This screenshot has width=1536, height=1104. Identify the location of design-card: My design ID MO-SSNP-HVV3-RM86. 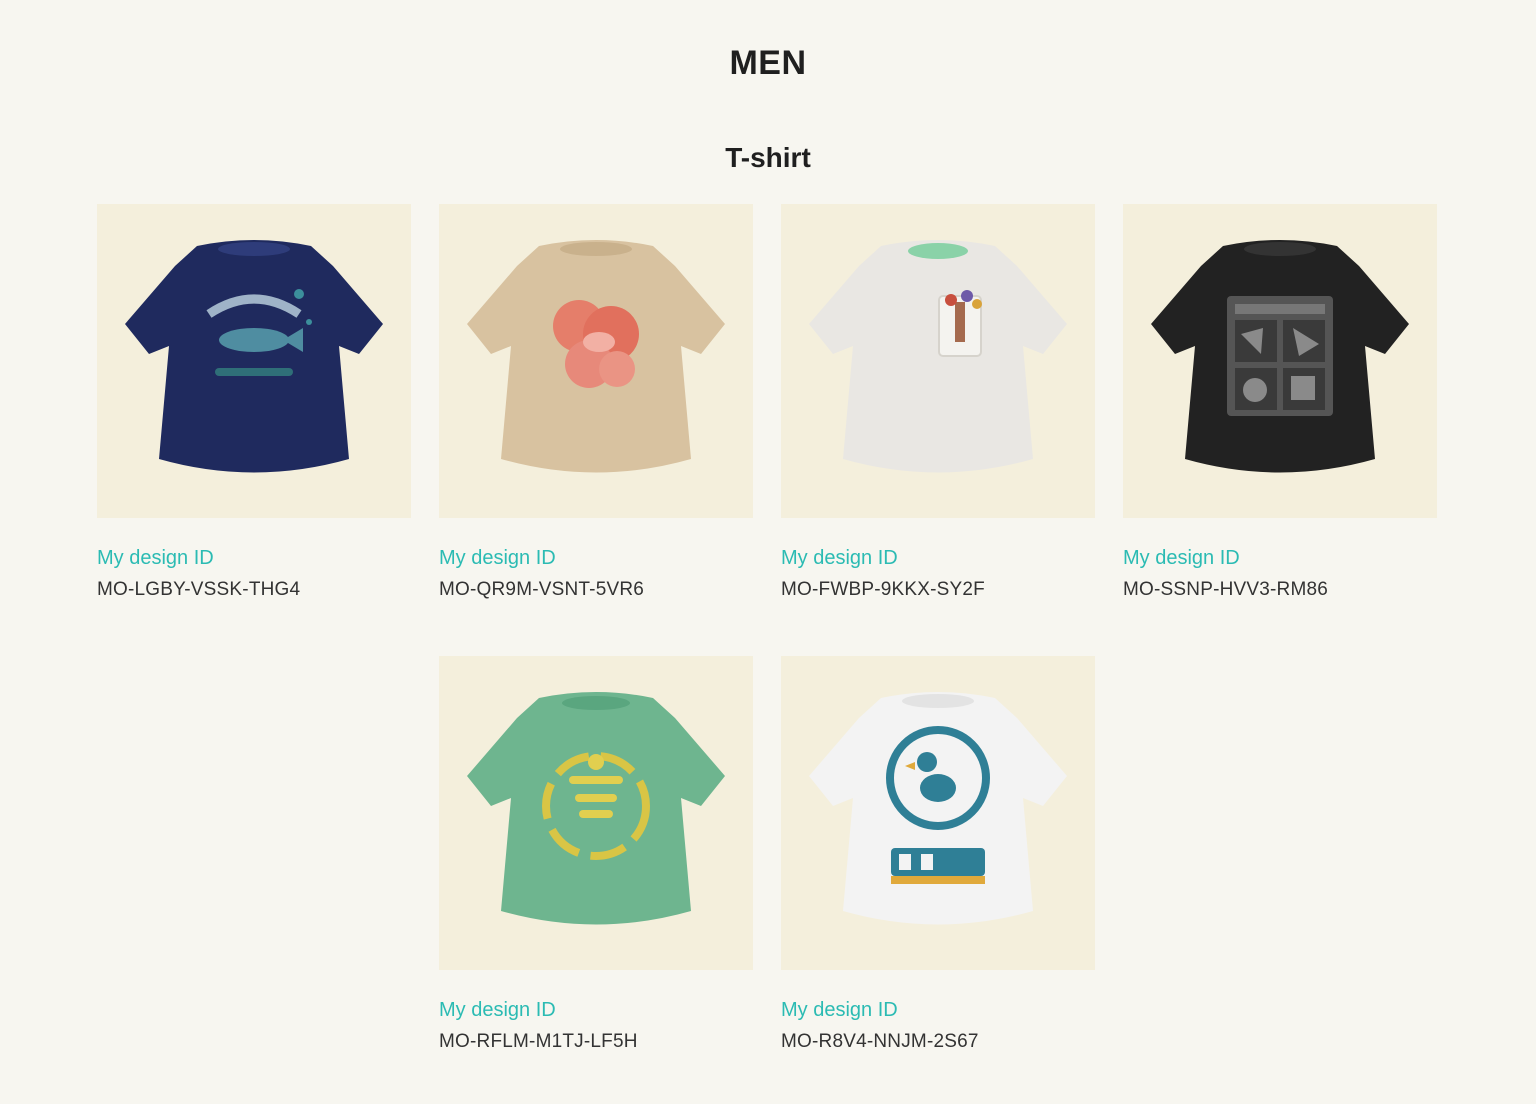
(1280, 403).